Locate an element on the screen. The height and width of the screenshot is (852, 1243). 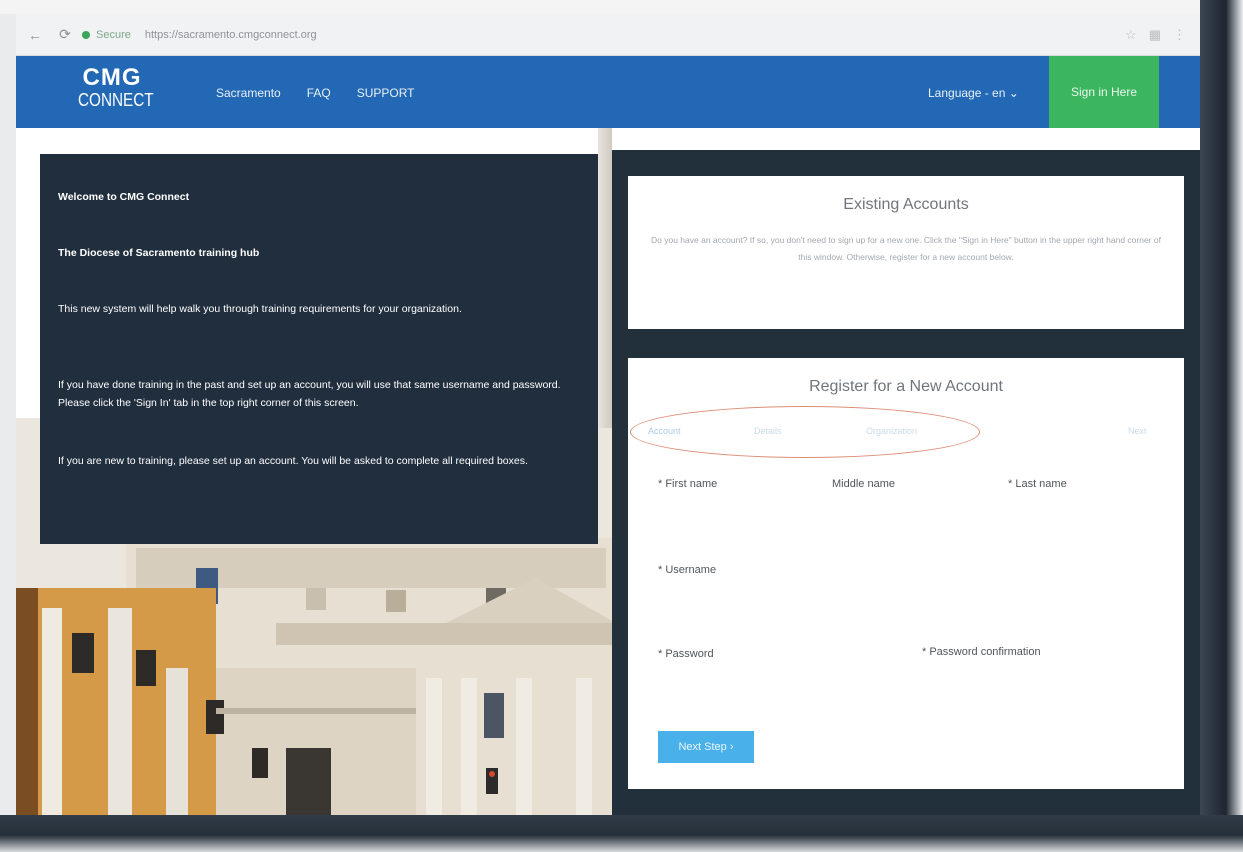
first-name-label: * First name is located at coordinates (688, 484).